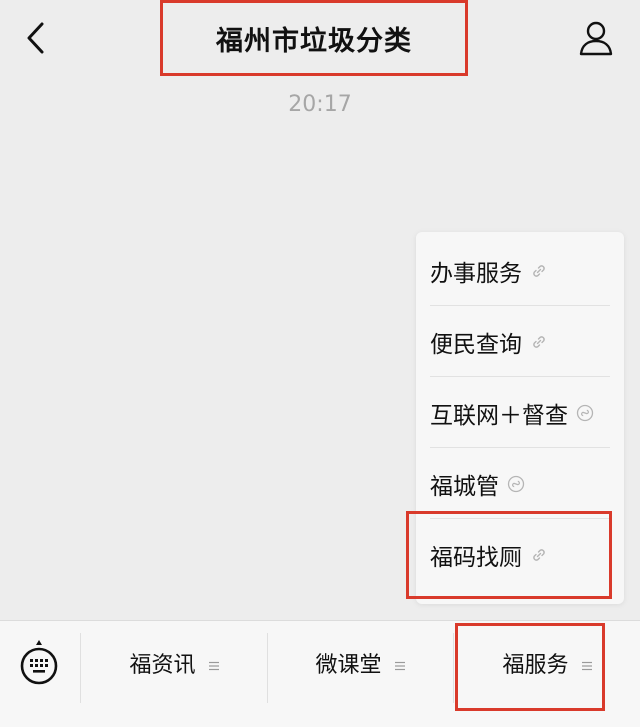  I want to click on menu-item-office-services: 办事服务, so click(520, 271).